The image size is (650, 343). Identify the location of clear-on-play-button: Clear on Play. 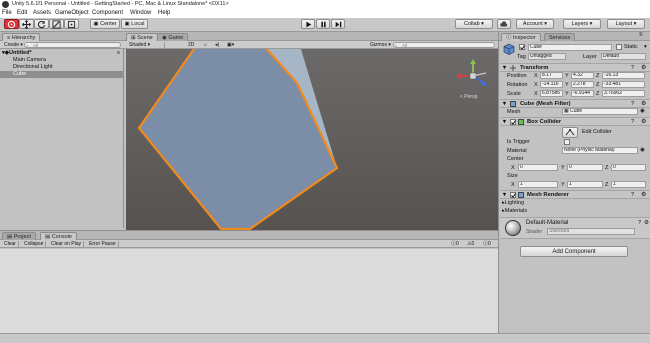
(67, 244).